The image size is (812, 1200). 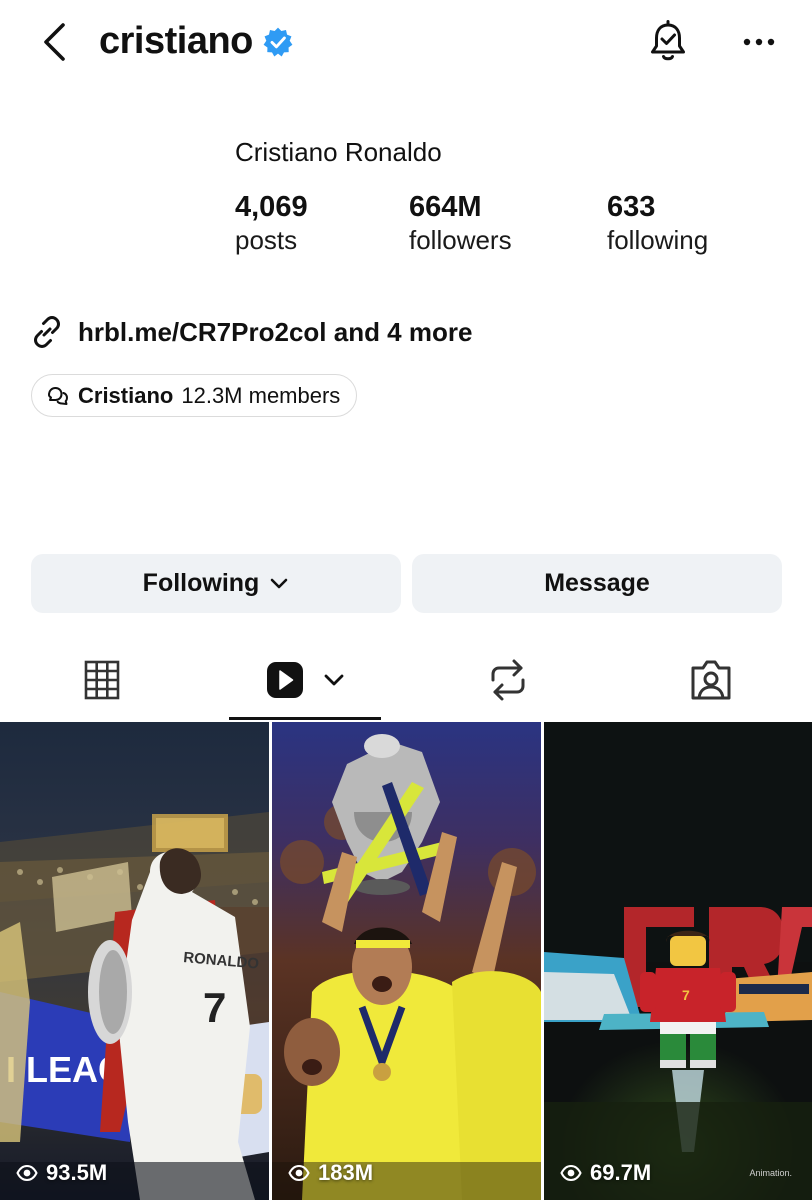 I want to click on stat-posts-label: posts, so click(x=266, y=240).